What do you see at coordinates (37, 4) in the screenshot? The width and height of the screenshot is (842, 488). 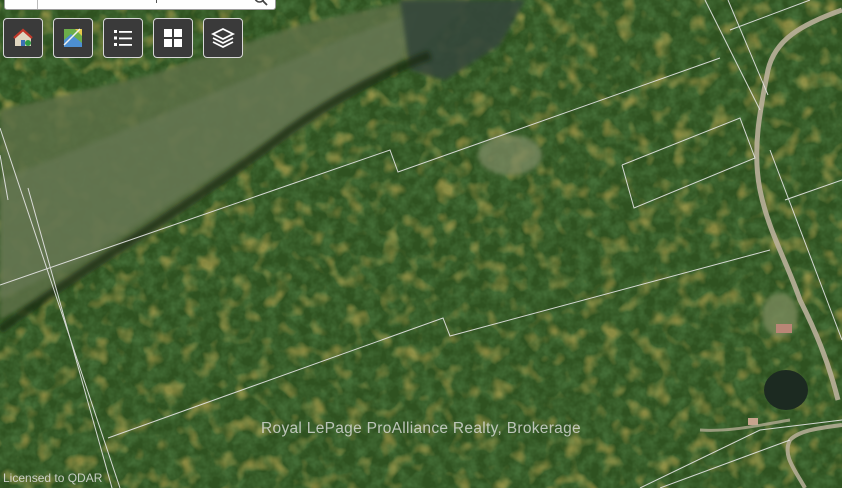 I see `search-divider` at bounding box center [37, 4].